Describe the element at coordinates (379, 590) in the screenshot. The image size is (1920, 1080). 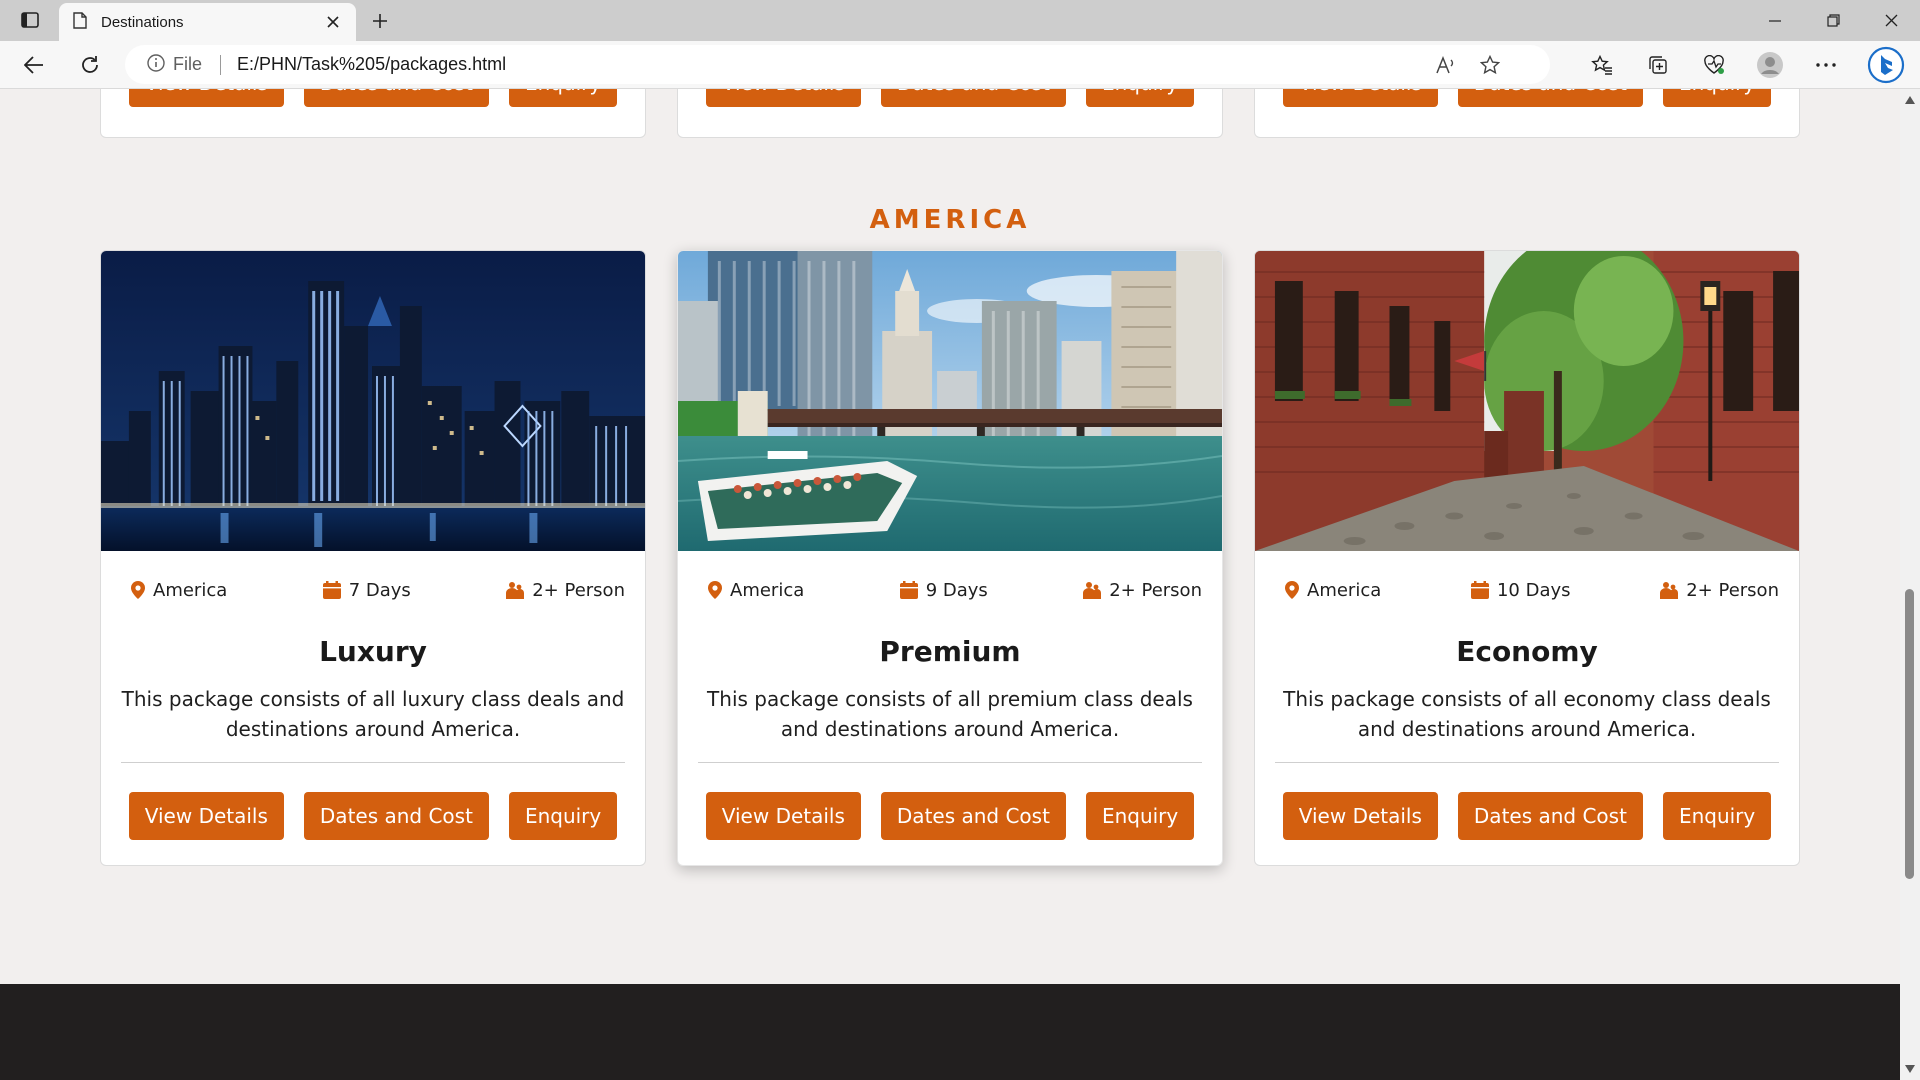
I see `duration-label: 7 Days` at that location.